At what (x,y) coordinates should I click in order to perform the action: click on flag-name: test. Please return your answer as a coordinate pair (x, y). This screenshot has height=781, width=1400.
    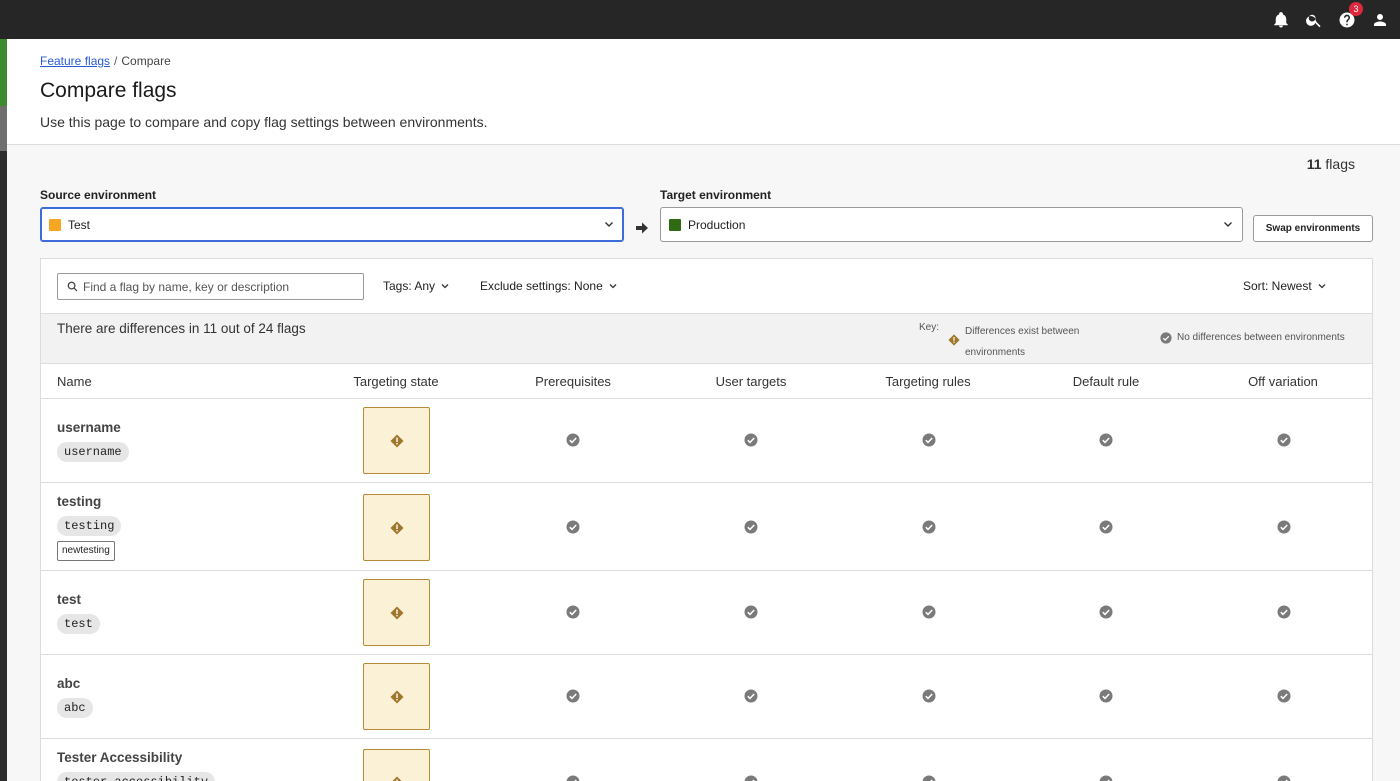
    Looking at the image, I should click on (69, 599).